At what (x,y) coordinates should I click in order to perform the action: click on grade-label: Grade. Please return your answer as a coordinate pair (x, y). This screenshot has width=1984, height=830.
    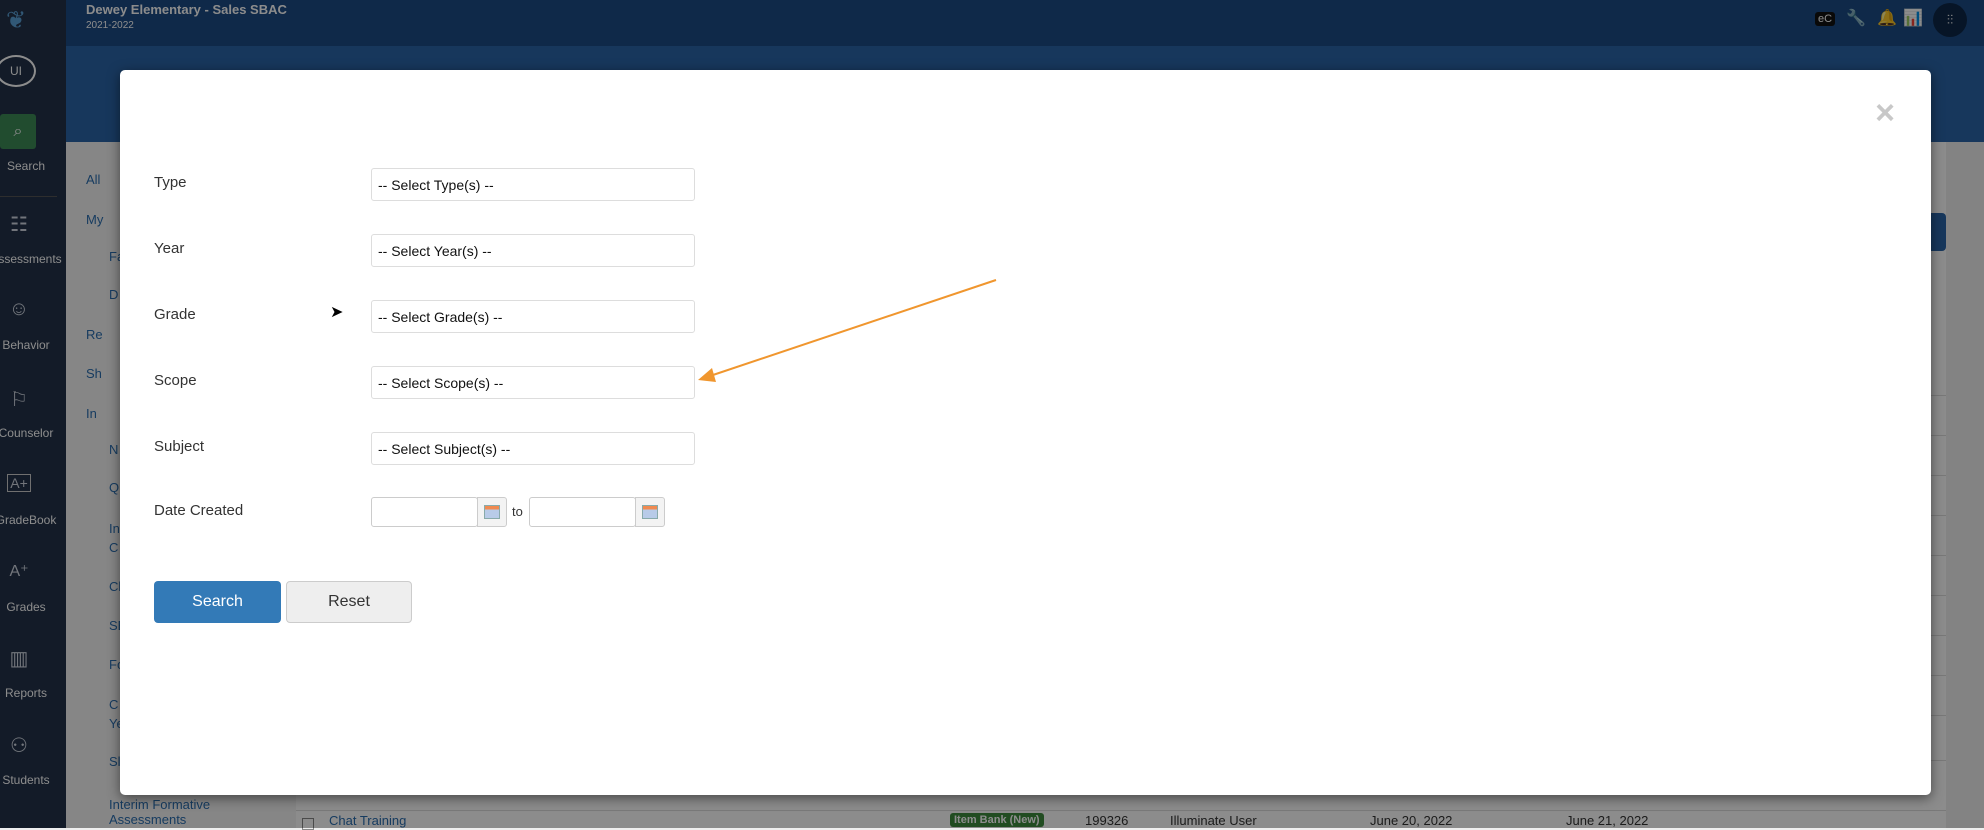
    Looking at the image, I should click on (175, 314).